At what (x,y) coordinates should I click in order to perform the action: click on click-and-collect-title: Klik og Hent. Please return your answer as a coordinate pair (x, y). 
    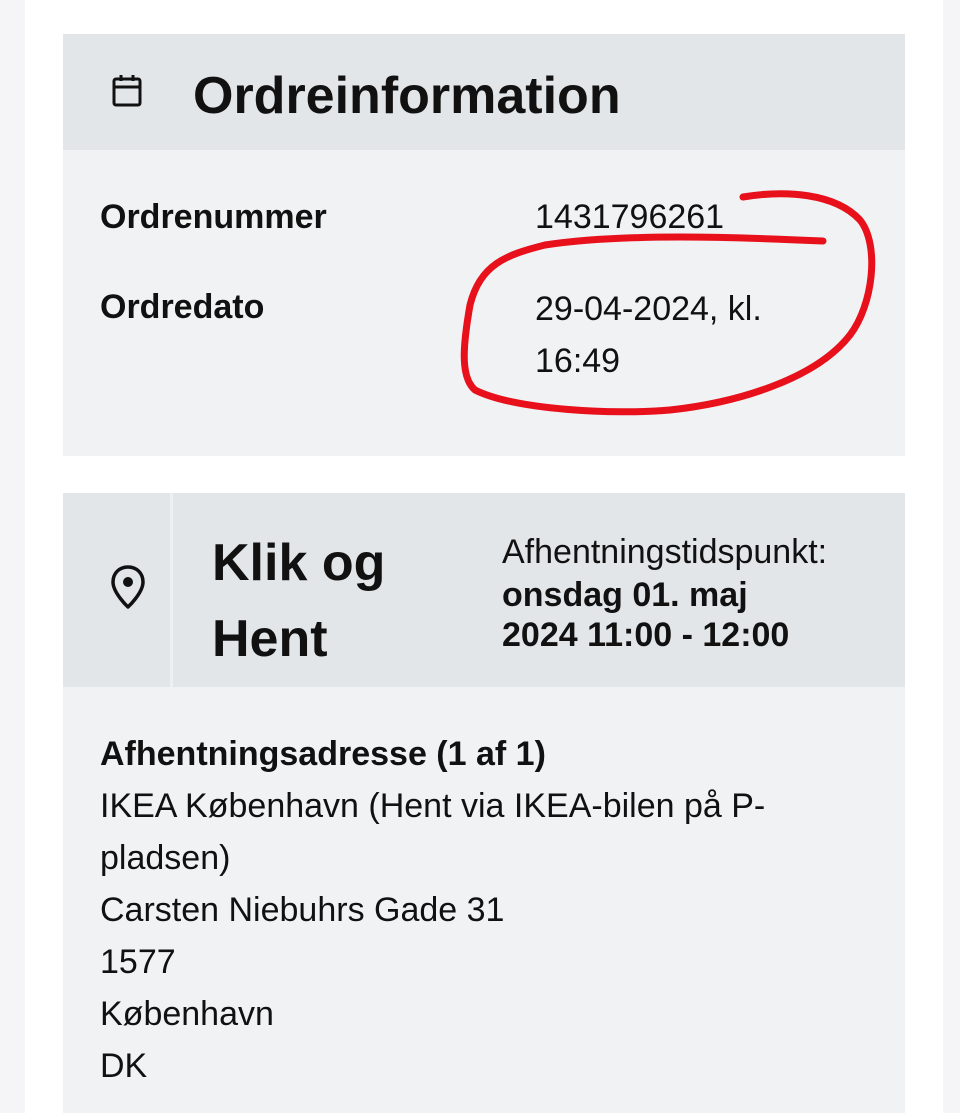
    Looking at the image, I should click on (342, 601).